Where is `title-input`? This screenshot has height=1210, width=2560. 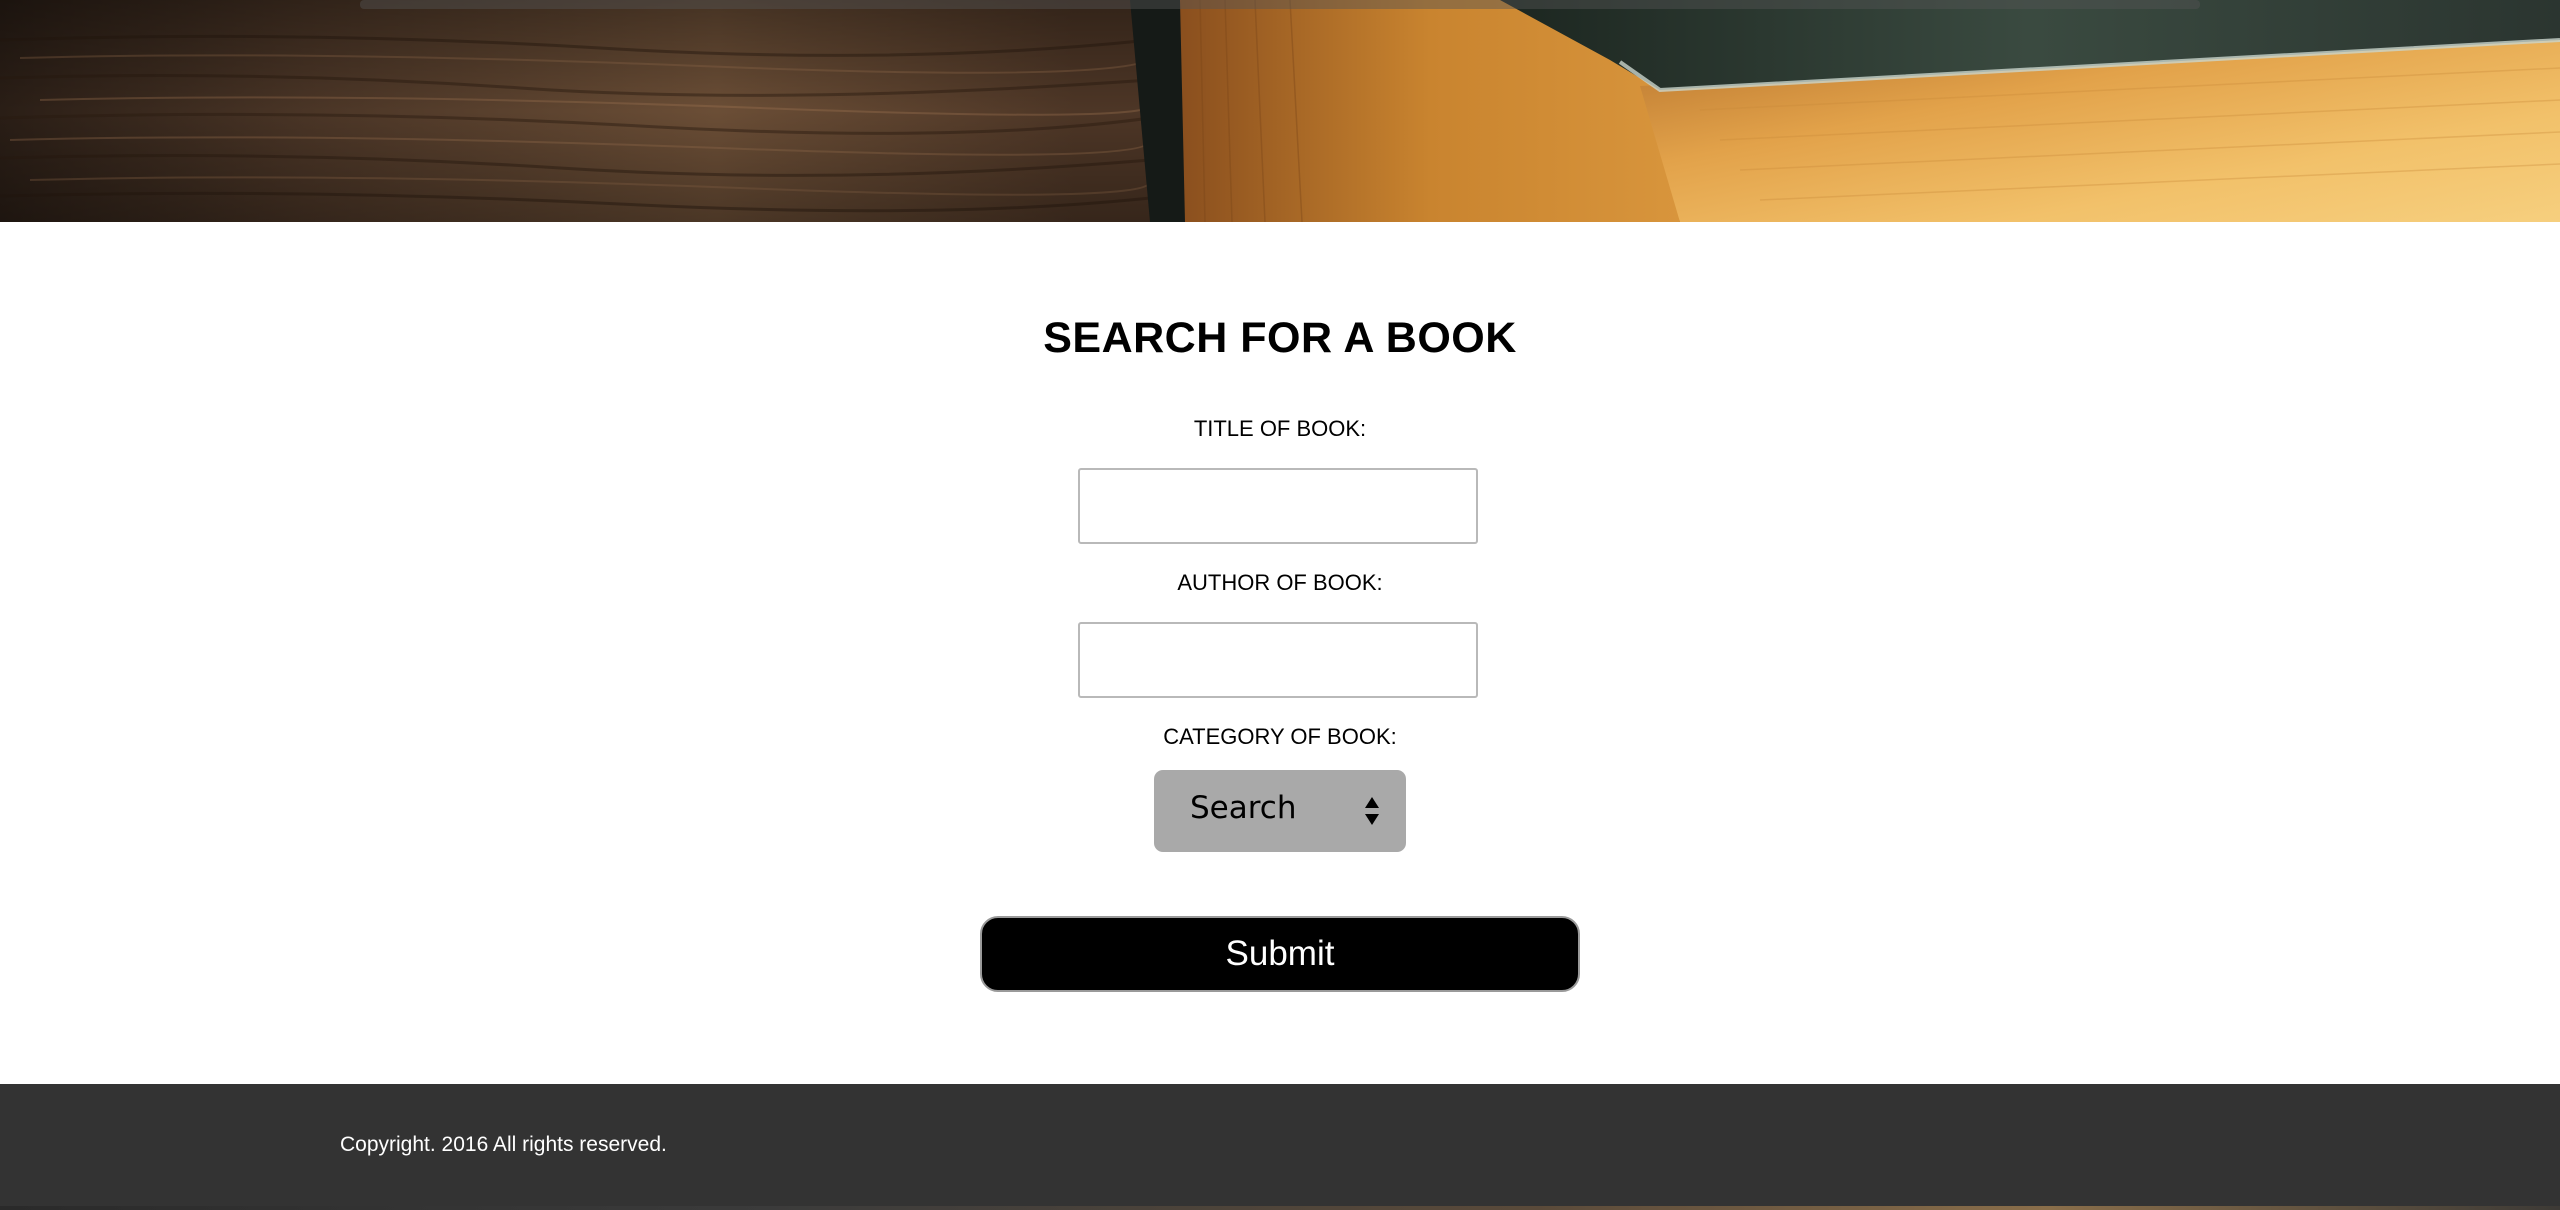
title-input is located at coordinates (1278, 506).